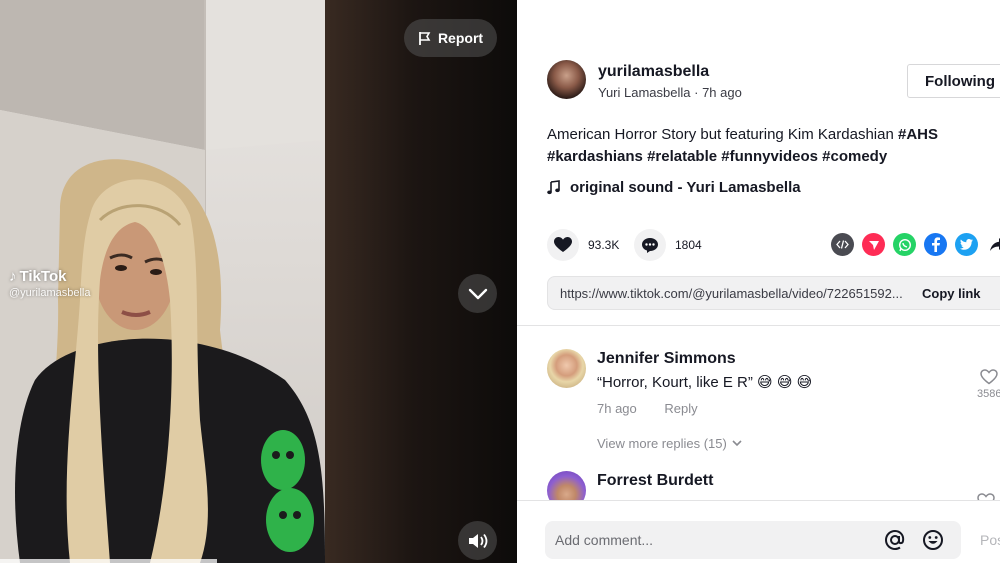 This screenshot has height=563, width=1000. I want to click on flag-icon, so click(425, 38).